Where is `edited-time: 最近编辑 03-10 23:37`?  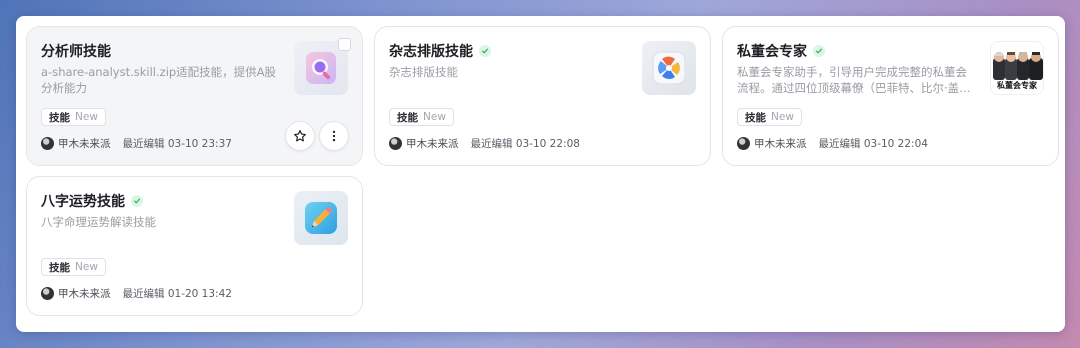
edited-time: 最近编辑 03-10 23:37 is located at coordinates (177, 144).